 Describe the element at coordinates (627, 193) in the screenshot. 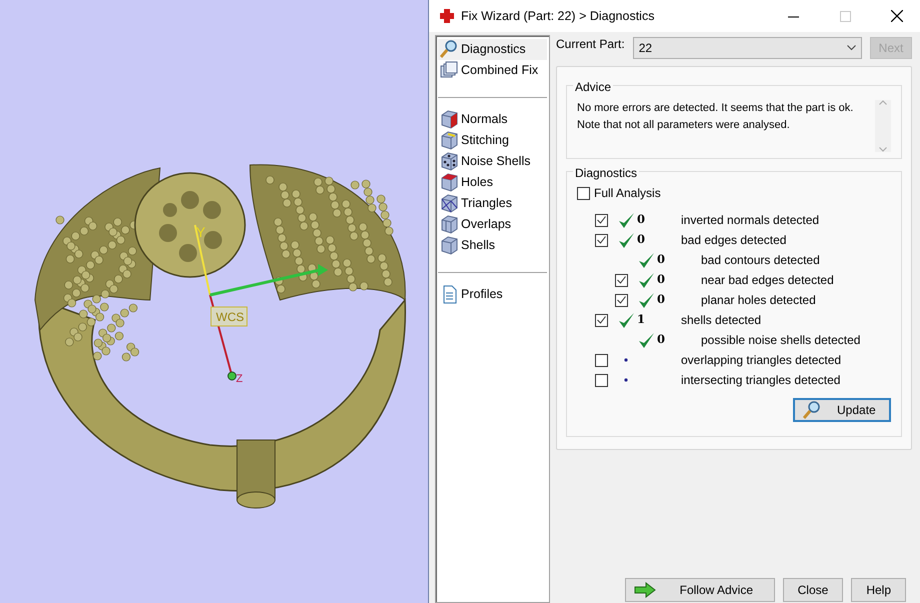

I see `checkbox-label: Full Analysis` at that location.